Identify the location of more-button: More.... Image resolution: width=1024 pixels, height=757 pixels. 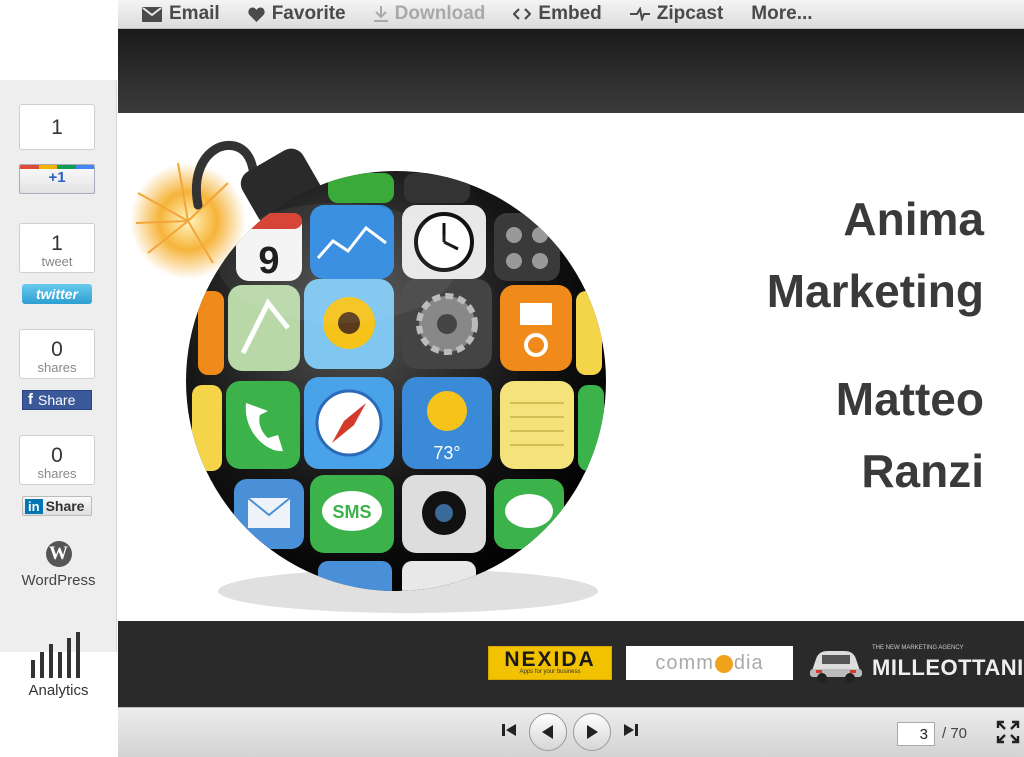
(781, 14).